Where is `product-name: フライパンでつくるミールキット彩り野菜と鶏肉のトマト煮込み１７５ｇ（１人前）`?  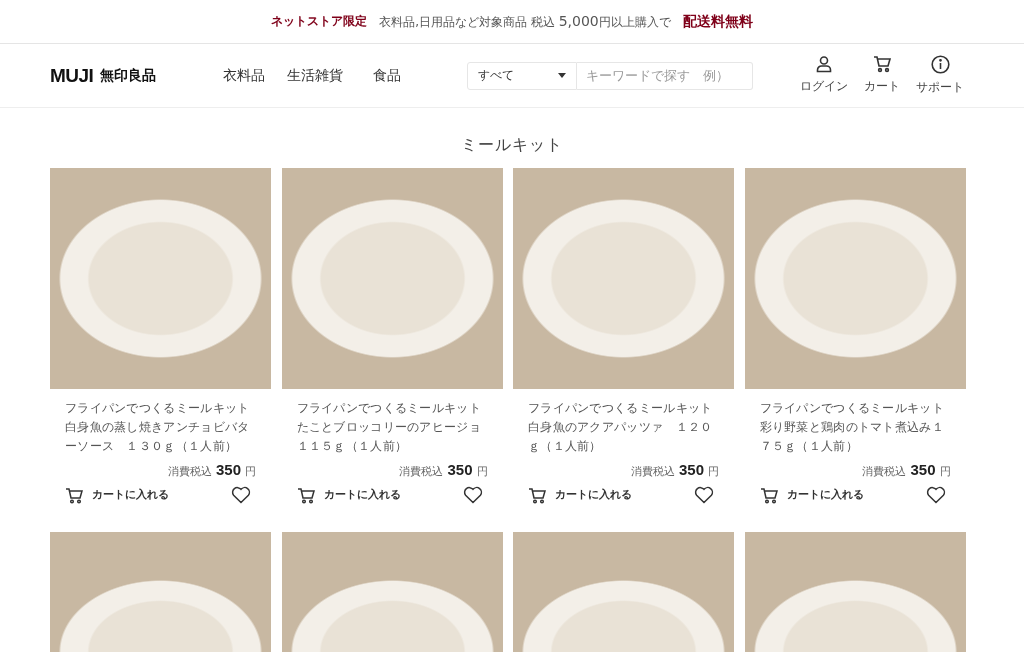 product-name: フライパンでつくるミールキット彩り野菜と鶏肉のトマト煮込み１７５ｇ（１人前） is located at coordinates (855, 427).